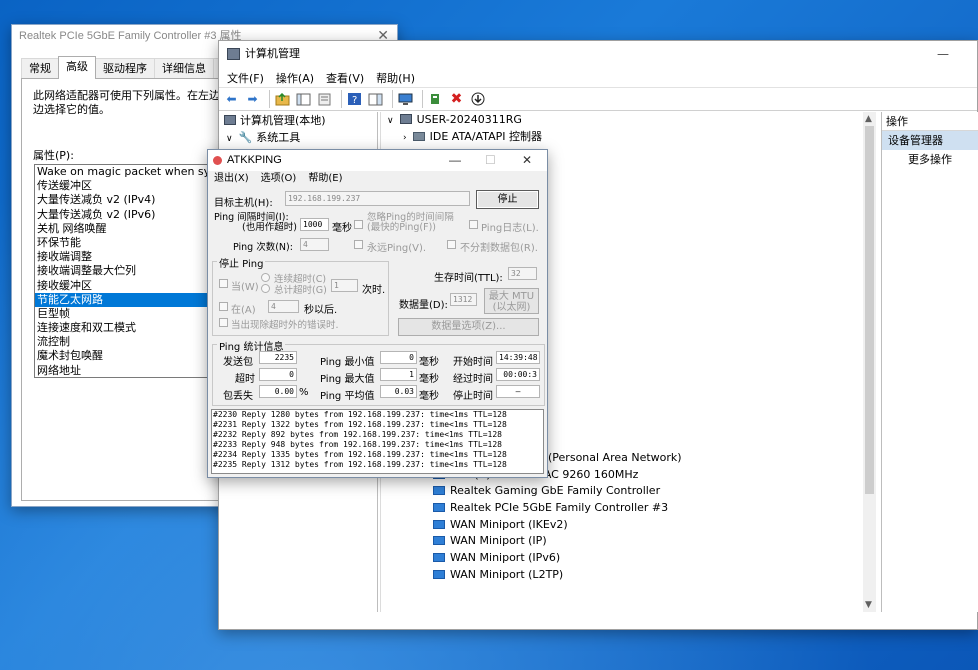 The height and width of the screenshot is (670, 978). Describe the element at coordinates (622, 541) in the screenshot. I see `list-item: WAN Miniport (IP)` at that location.